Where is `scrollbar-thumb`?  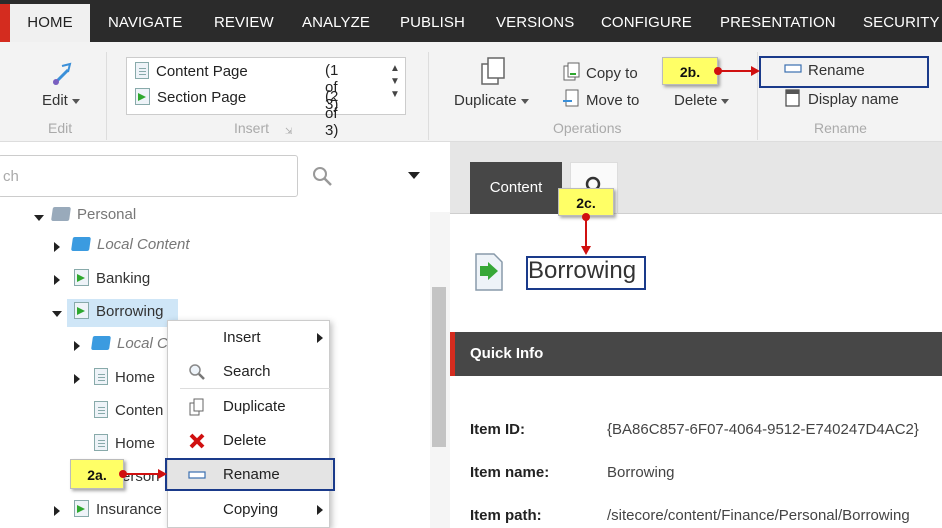
scrollbar-thumb is located at coordinates (439, 367).